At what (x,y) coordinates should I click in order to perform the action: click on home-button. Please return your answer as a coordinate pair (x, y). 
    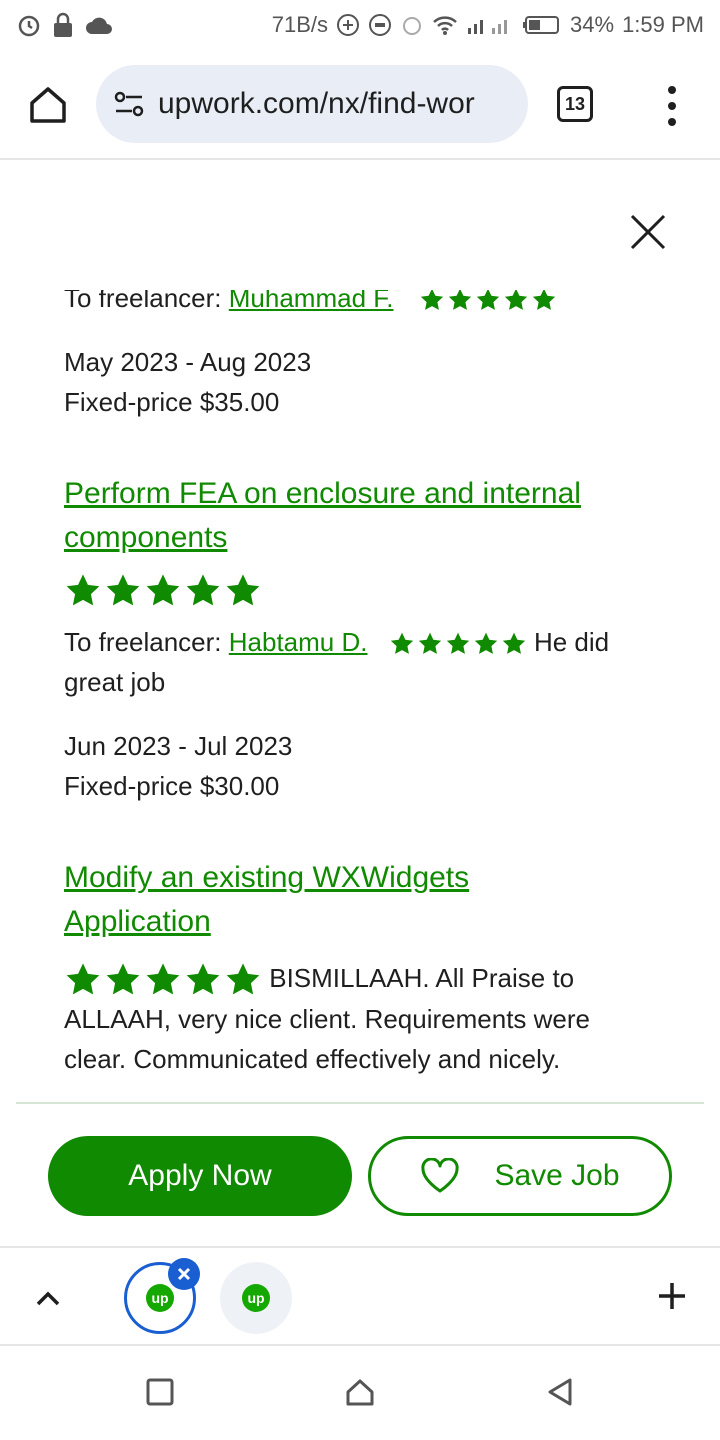
    Looking at the image, I should click on (48, 105).